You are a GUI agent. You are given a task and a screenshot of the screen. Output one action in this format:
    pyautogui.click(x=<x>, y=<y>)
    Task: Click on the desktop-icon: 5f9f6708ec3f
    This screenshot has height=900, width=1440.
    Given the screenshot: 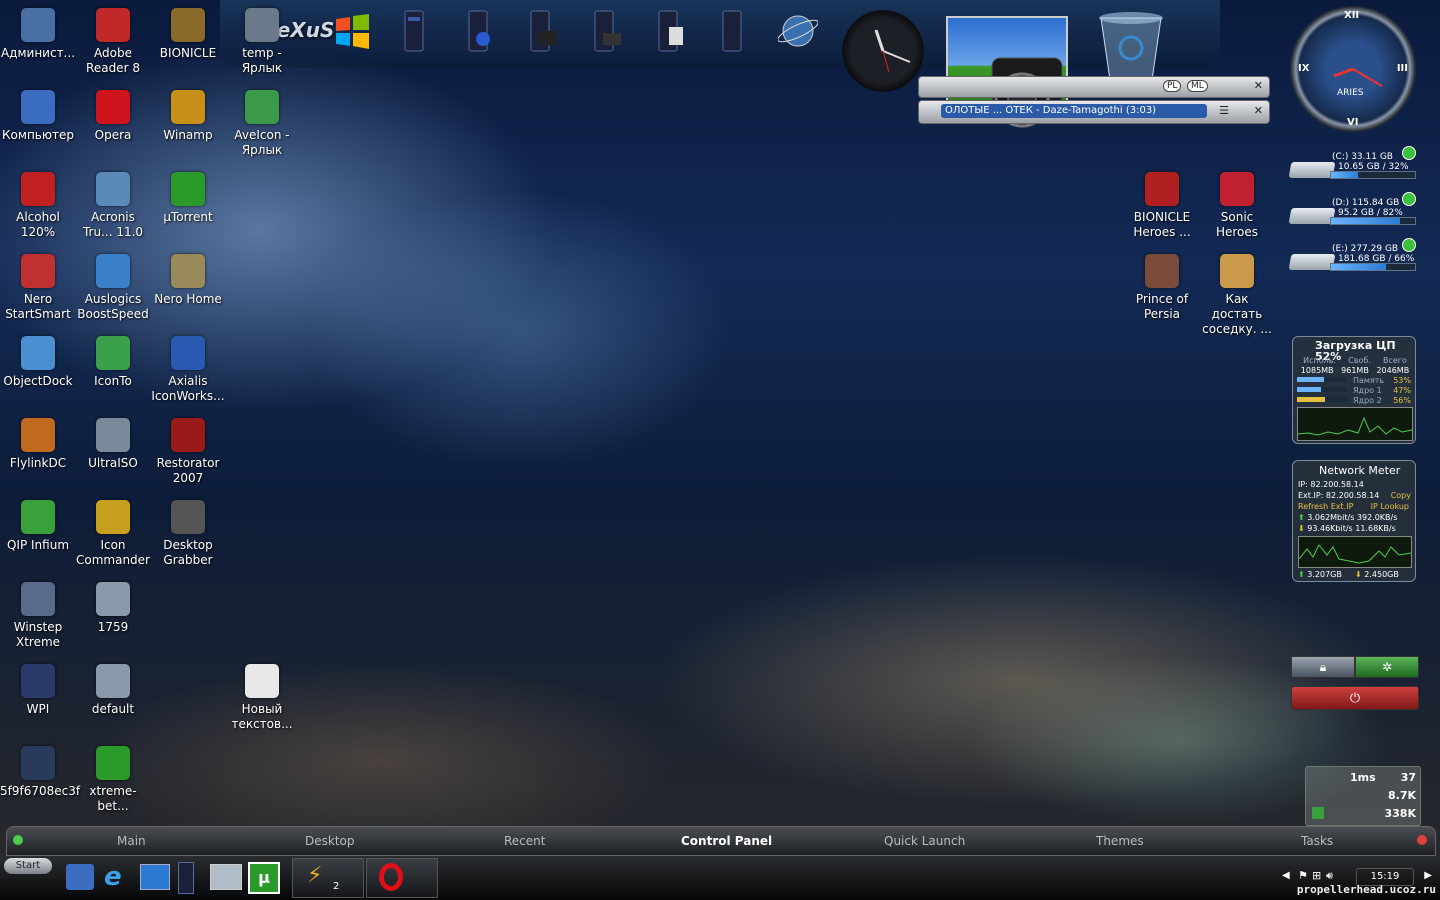 What is the action you would take?
    pyautogui.click(x=40, y=772)
    